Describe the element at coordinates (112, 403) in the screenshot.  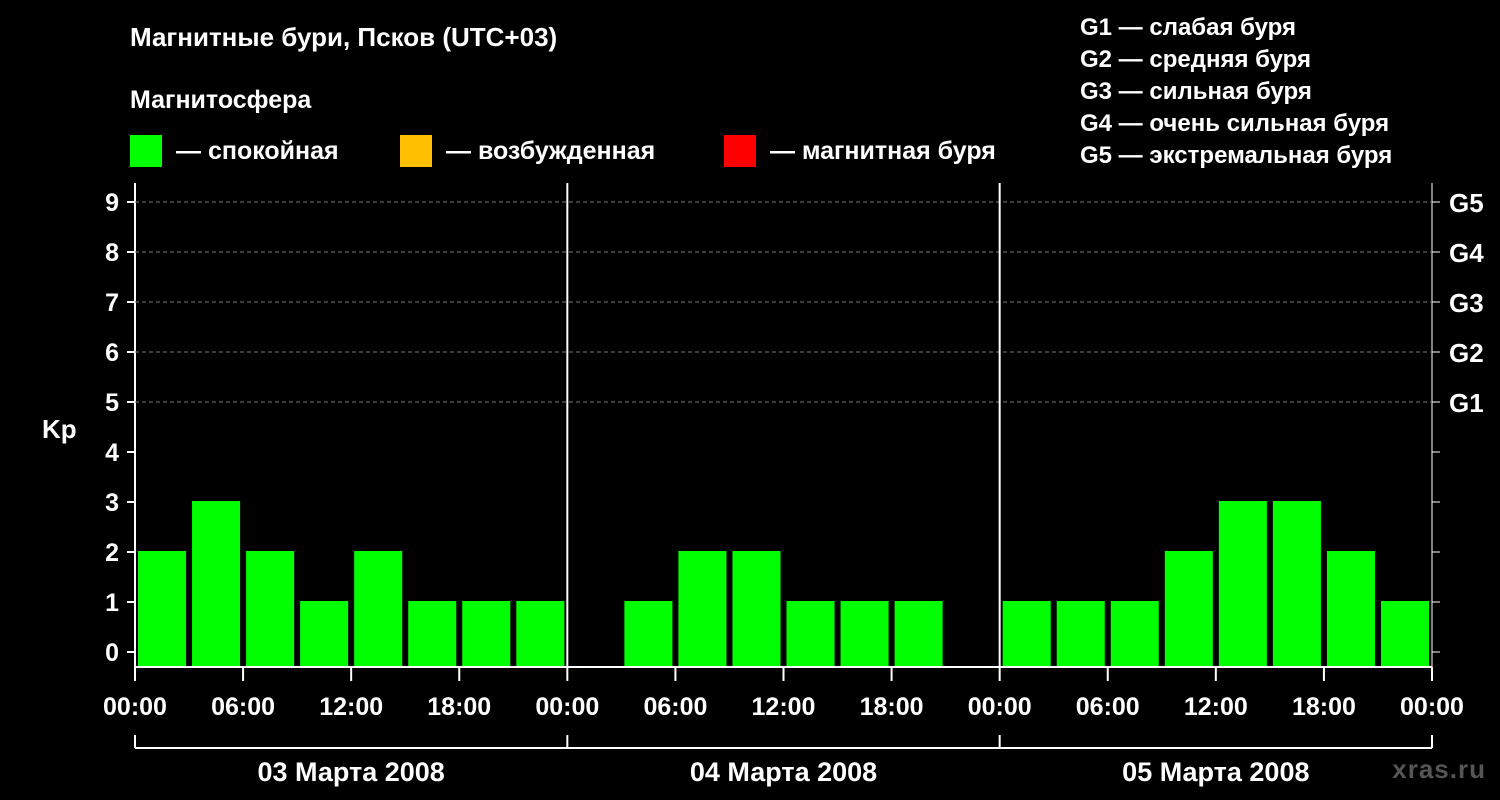
I see `y-tick-label: 5` at that location.